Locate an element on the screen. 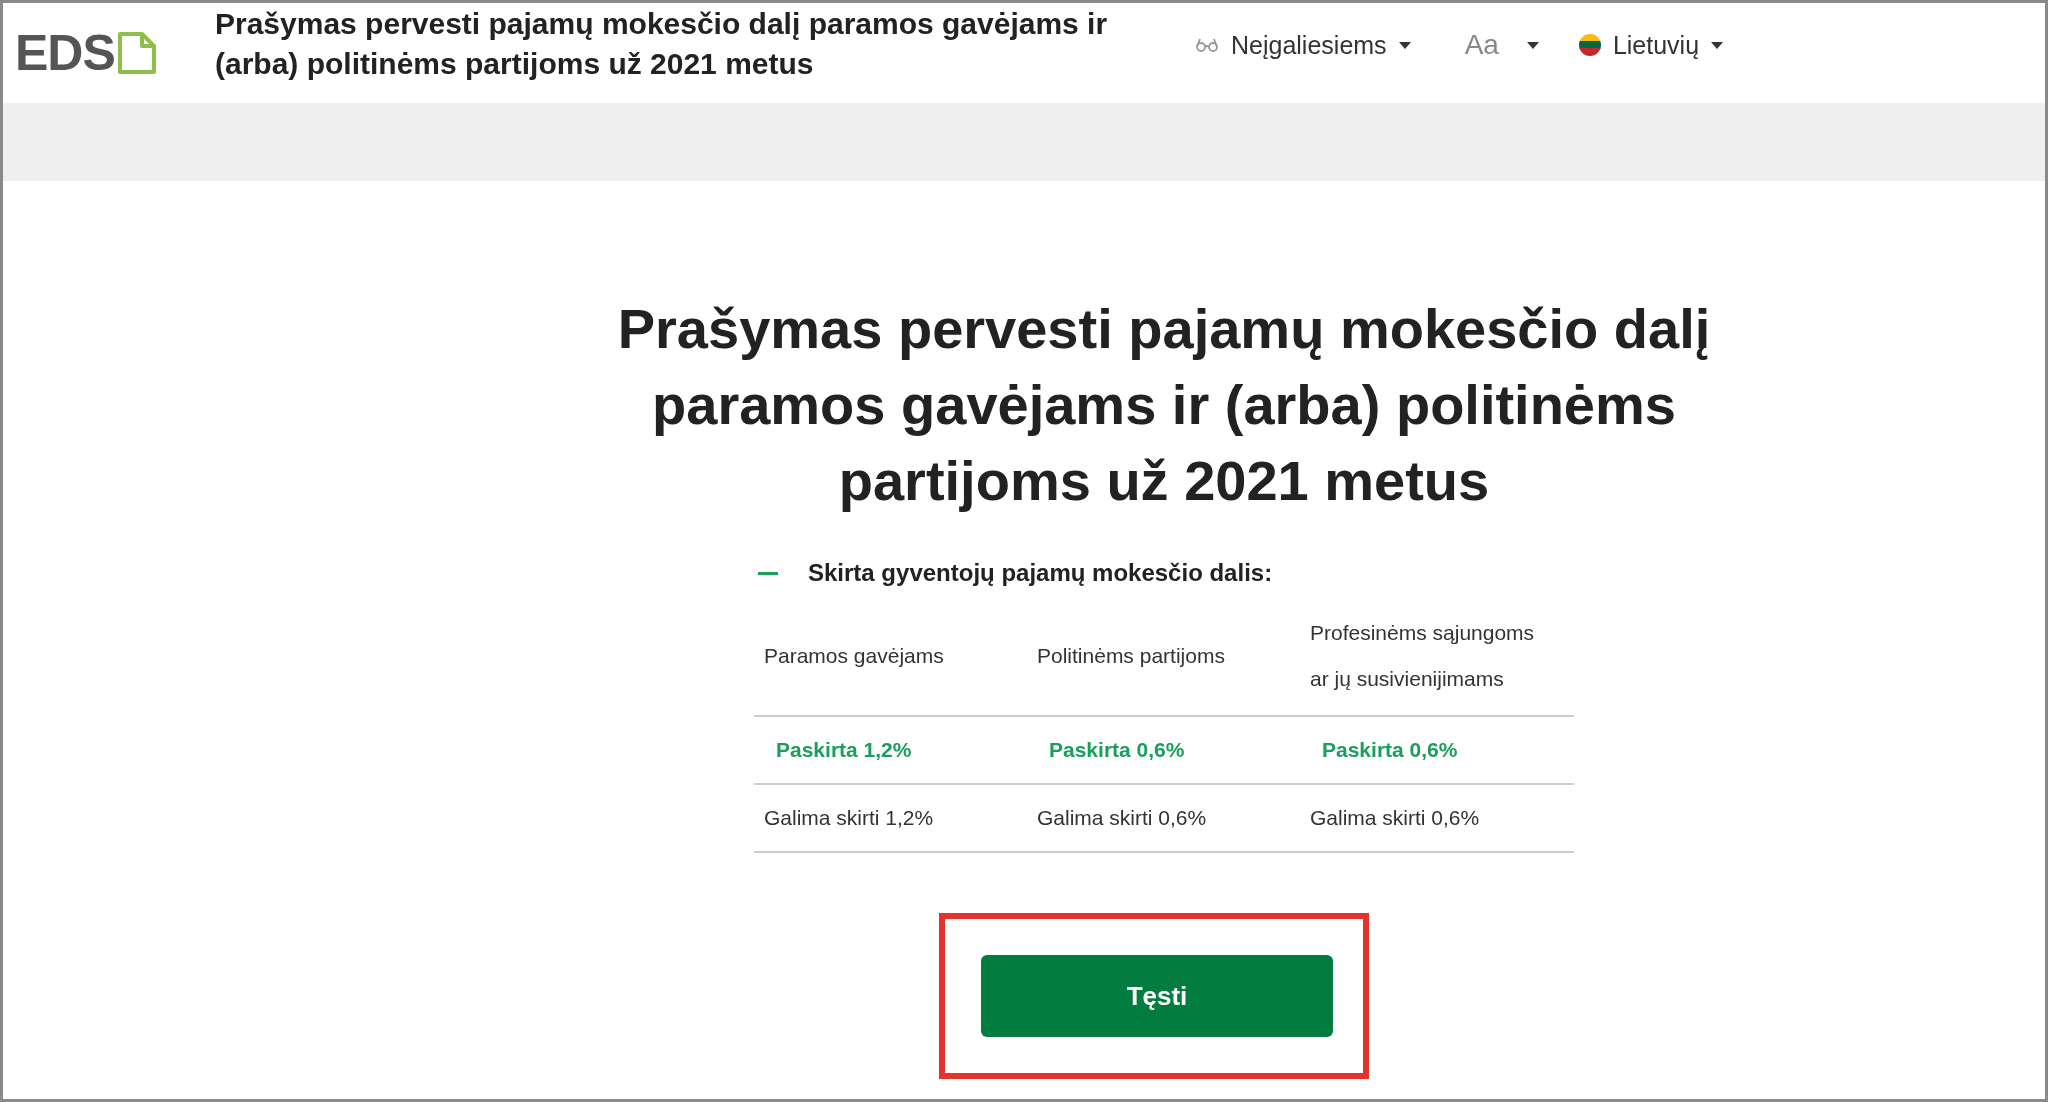 This screenshot has width=2048, height=1102. continue-button: Tęsti is located at coordinates (1157, 996).